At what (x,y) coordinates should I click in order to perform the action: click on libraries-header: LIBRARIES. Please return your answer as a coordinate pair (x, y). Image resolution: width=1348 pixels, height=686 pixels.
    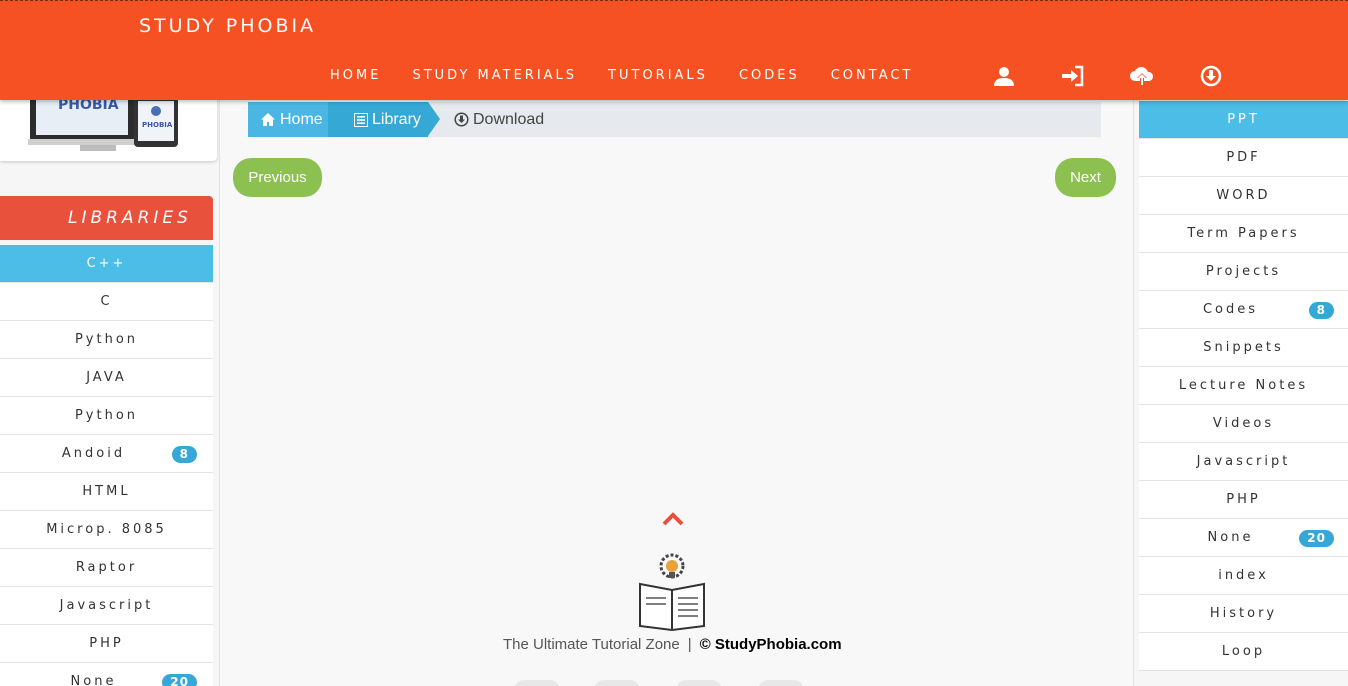
    Looking at the image, I should click on (106, 218).